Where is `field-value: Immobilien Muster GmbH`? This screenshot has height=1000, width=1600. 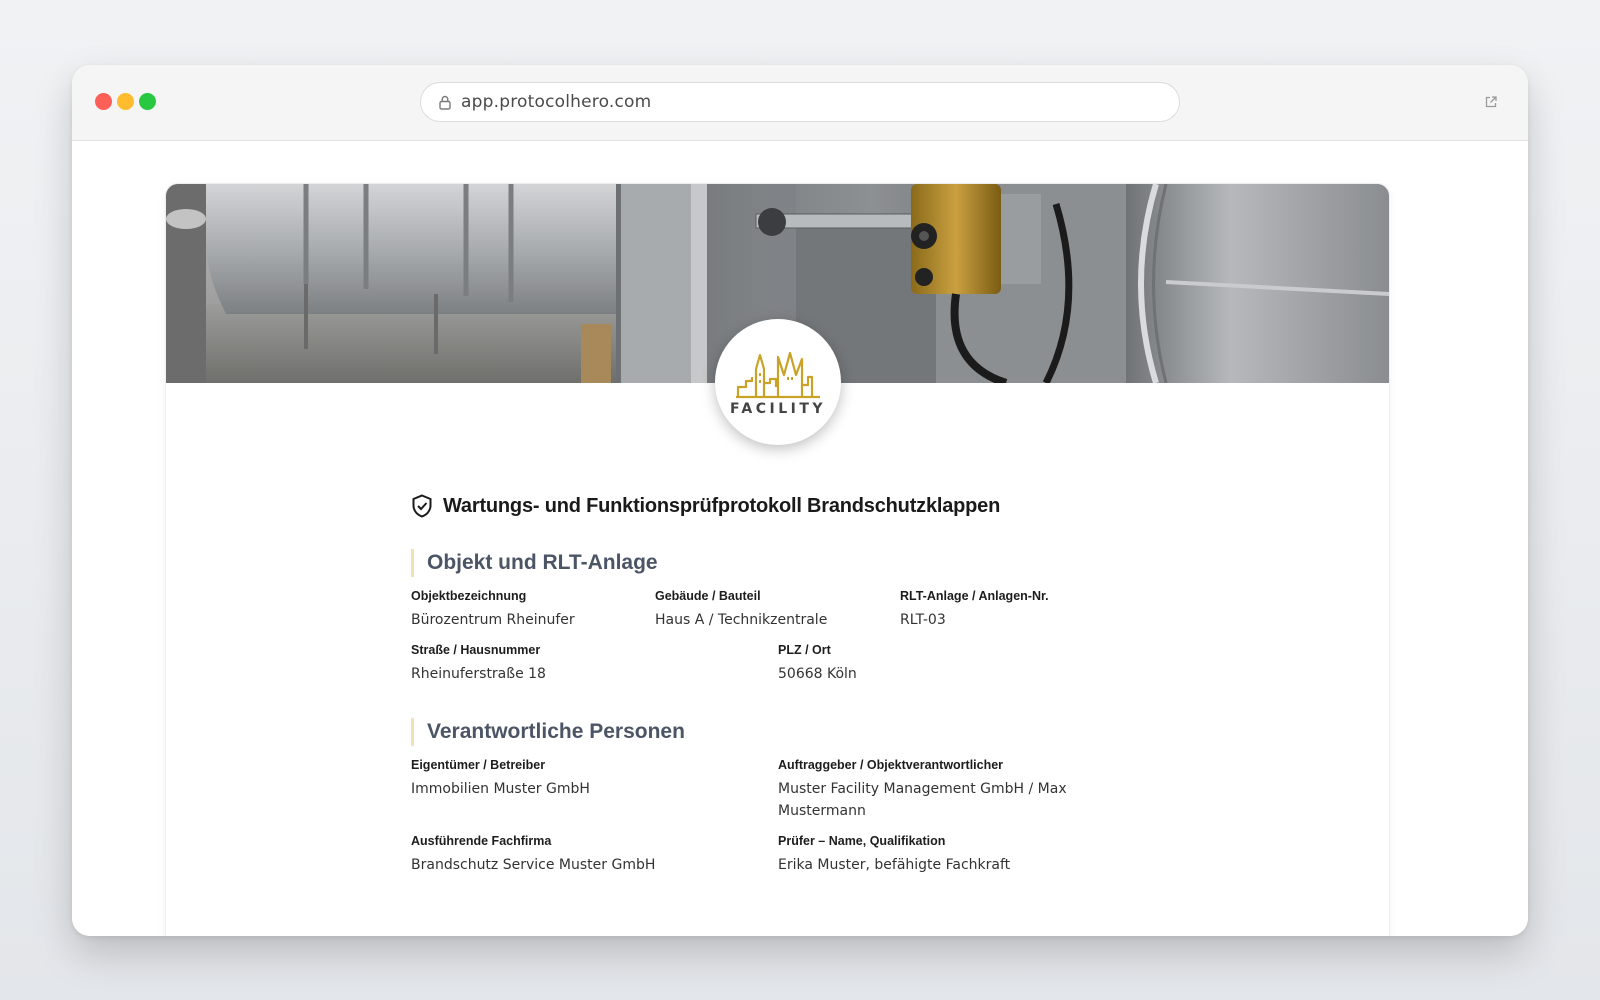
field-value: Immobilien Muster GmbH is located at coordinates (581, 789).